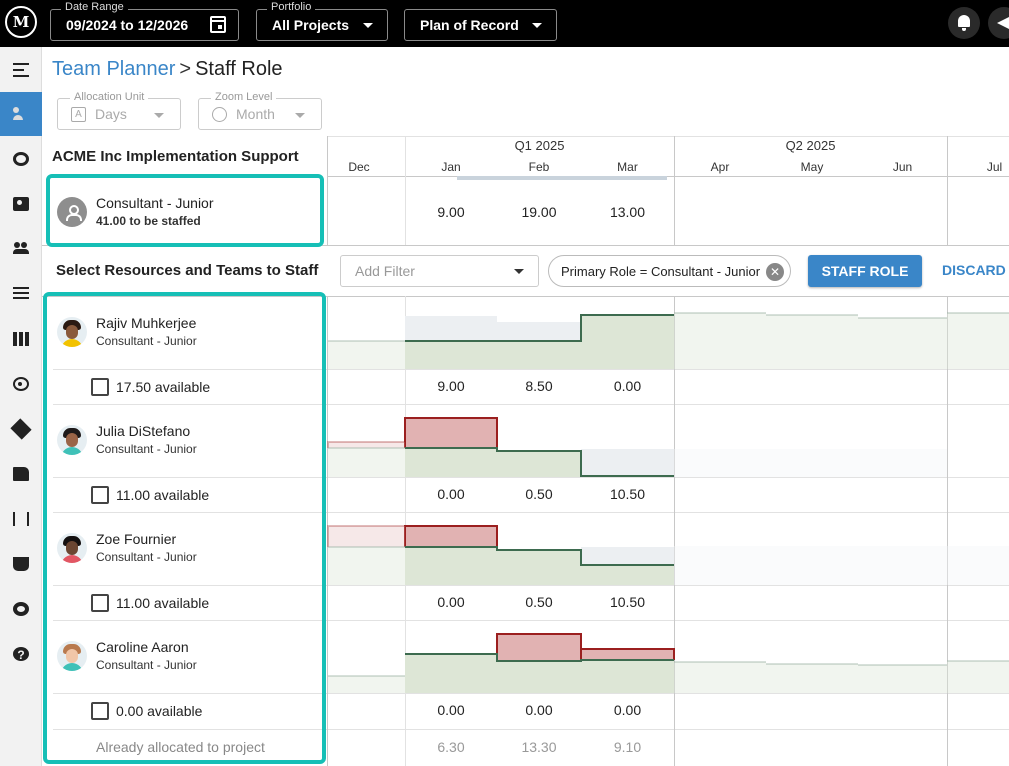 Image resolution: width=1009 pixels, height=766 pixels. What do you see at coordinates (451, 212) in the screenshot?
I see `role-demand-value: 9.00` at bounding box center [451, 212].